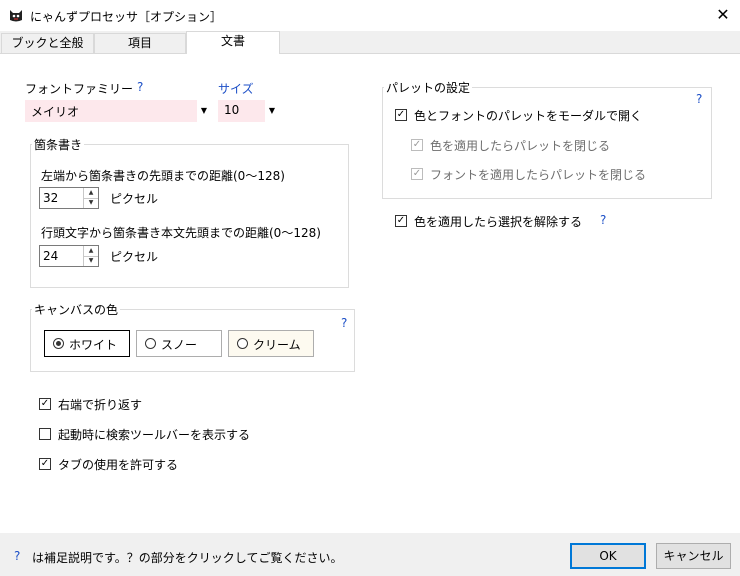 This screenshot has width=740, height=576. Describe the element at coordinates (51, 198) in the screenshot. I see `bullet-left-value: 32` at that location.